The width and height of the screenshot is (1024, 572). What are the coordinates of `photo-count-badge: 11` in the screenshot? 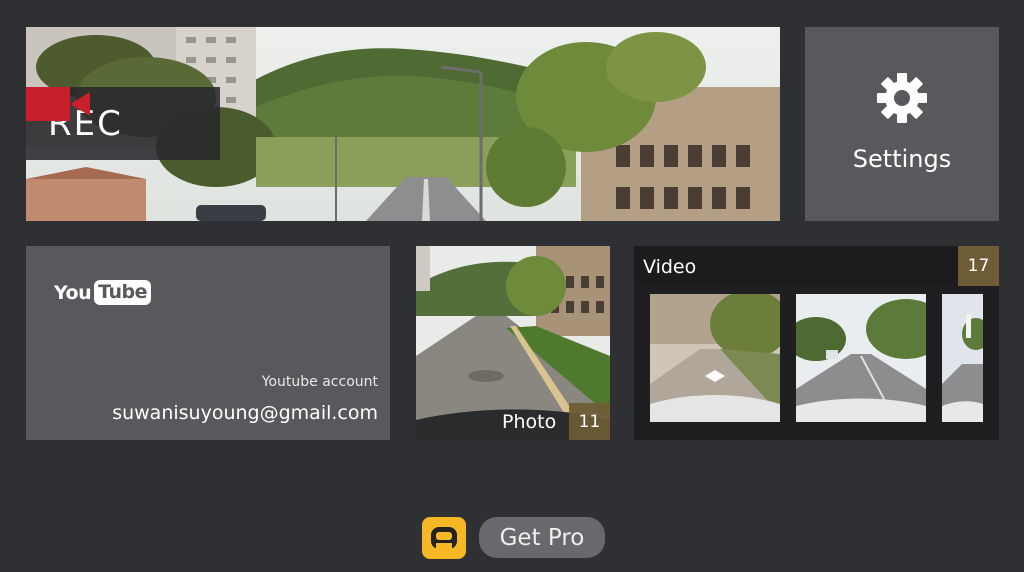 It's located at (589, 421).